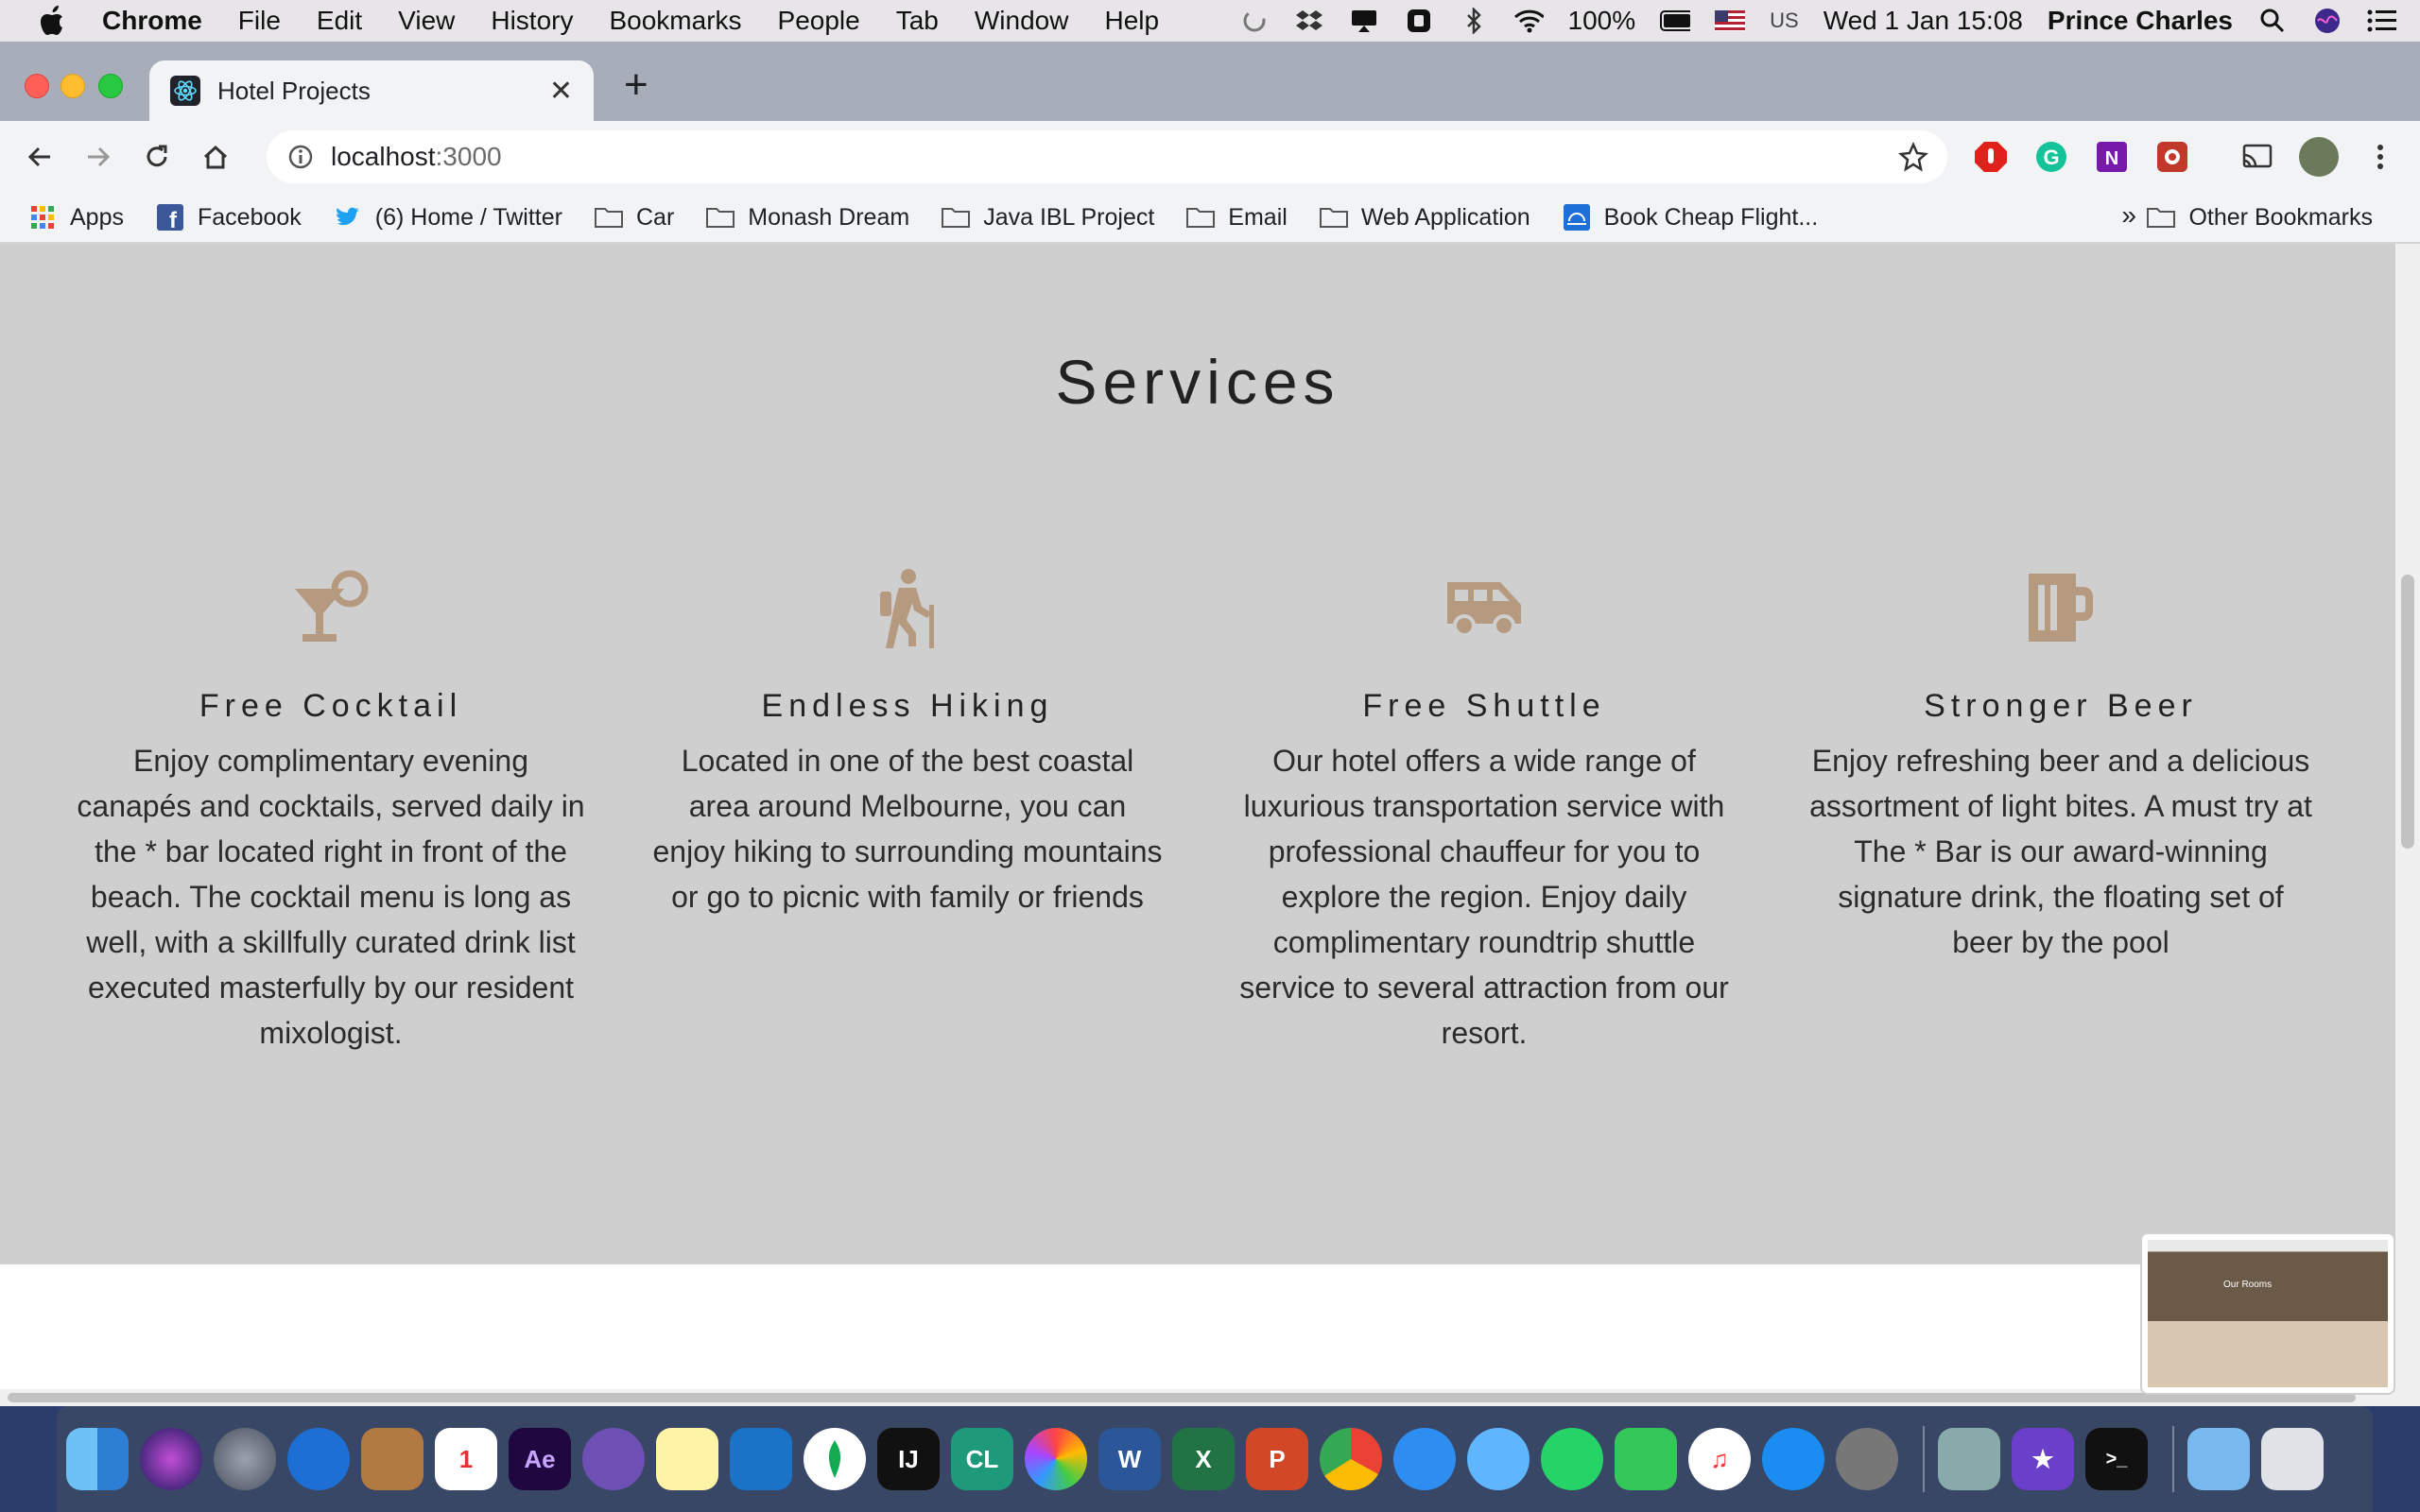 The width and height of the screenshot is (2420, 1512). Describe the element at coordinates (2140, 21) in the screenshot. I see `user-name: Prince Charles` at that location.